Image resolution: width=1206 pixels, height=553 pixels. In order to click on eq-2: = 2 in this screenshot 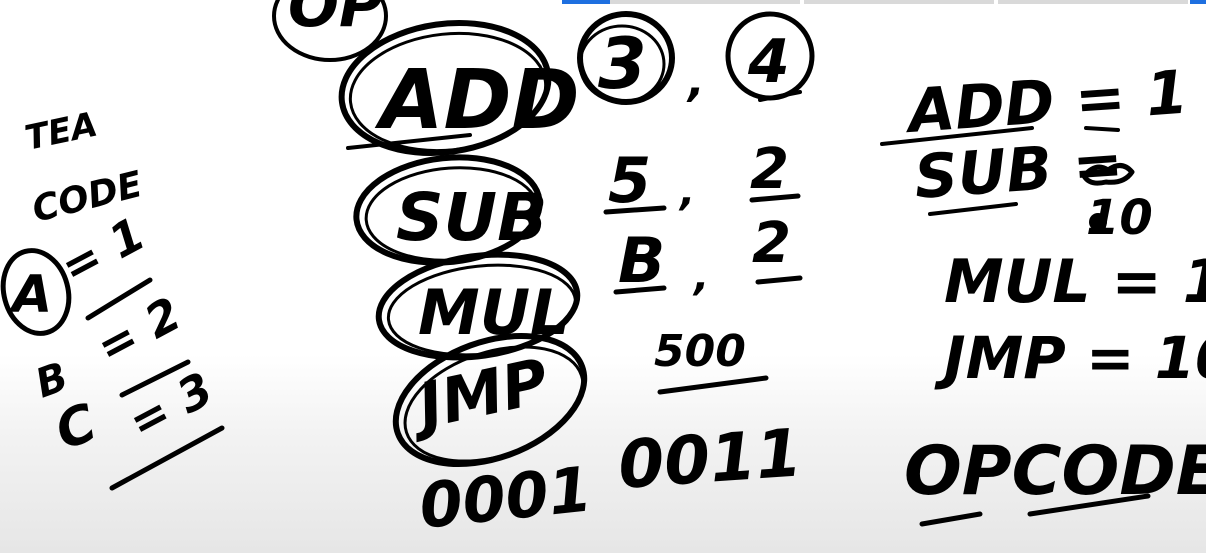, I will do `click(139, 330)`.